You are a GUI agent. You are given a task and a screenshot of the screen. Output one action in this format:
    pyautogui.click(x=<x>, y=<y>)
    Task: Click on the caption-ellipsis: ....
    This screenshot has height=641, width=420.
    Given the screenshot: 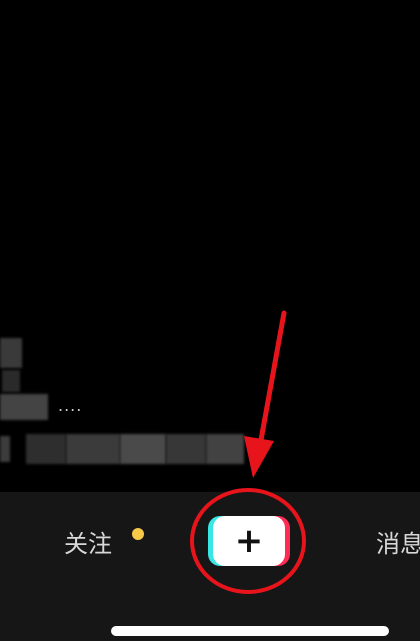 What is the action you would take?
    pyautogui.click(x=70, y=405)
    